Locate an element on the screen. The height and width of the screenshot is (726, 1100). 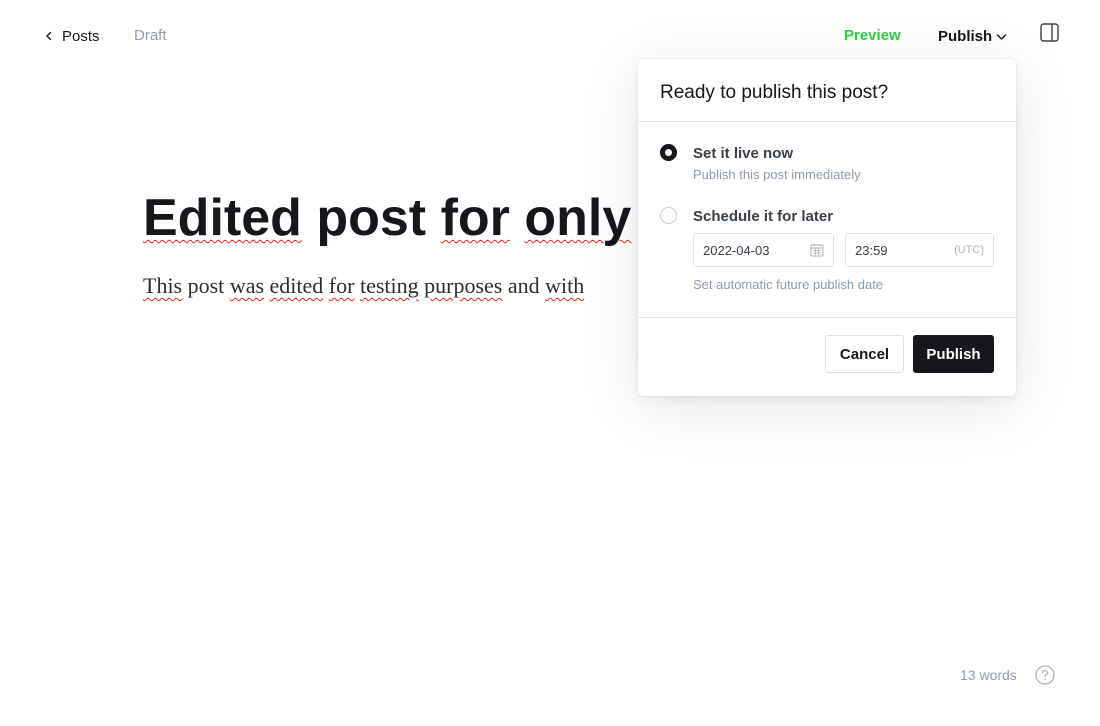
title-word: post is located at coordinates (371, 218).